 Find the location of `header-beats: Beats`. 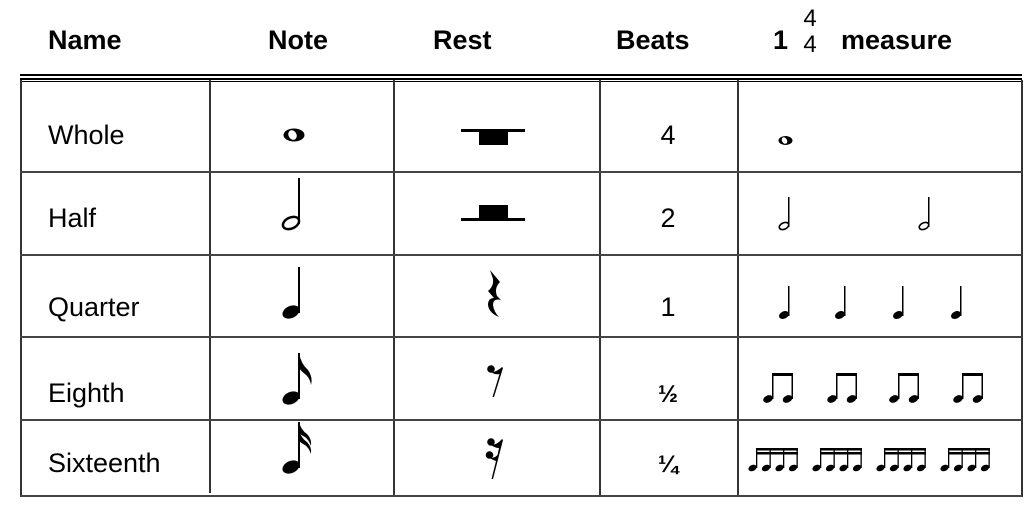

header-beats: Beats is located at coordinates (653, 40).